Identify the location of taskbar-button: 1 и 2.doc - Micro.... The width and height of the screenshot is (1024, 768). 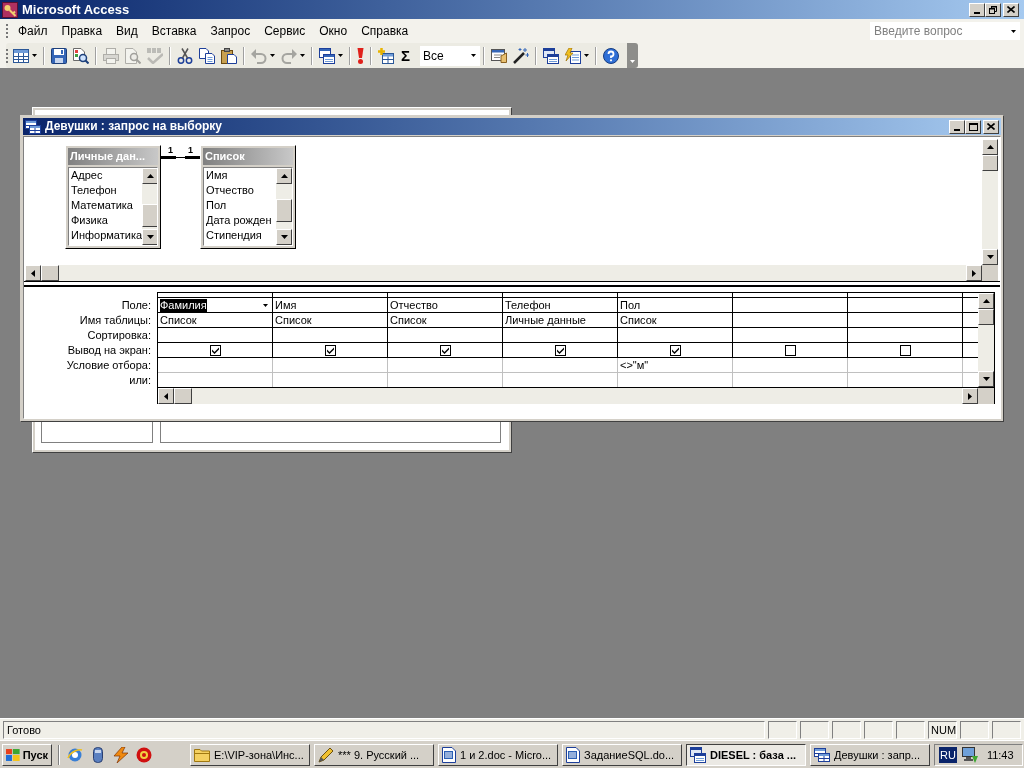
(498, 754).